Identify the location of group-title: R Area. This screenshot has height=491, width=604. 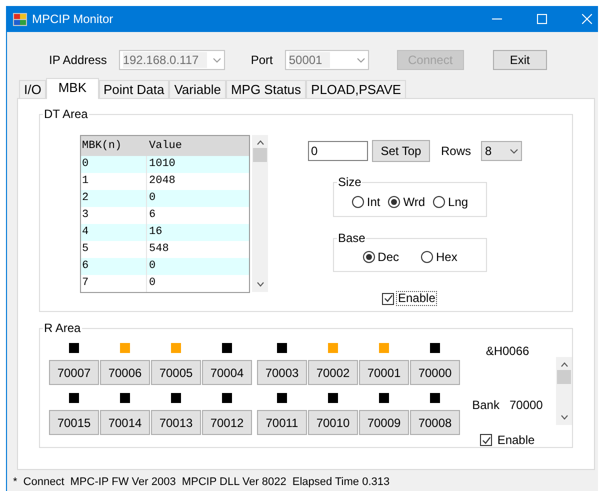
(62, 328).